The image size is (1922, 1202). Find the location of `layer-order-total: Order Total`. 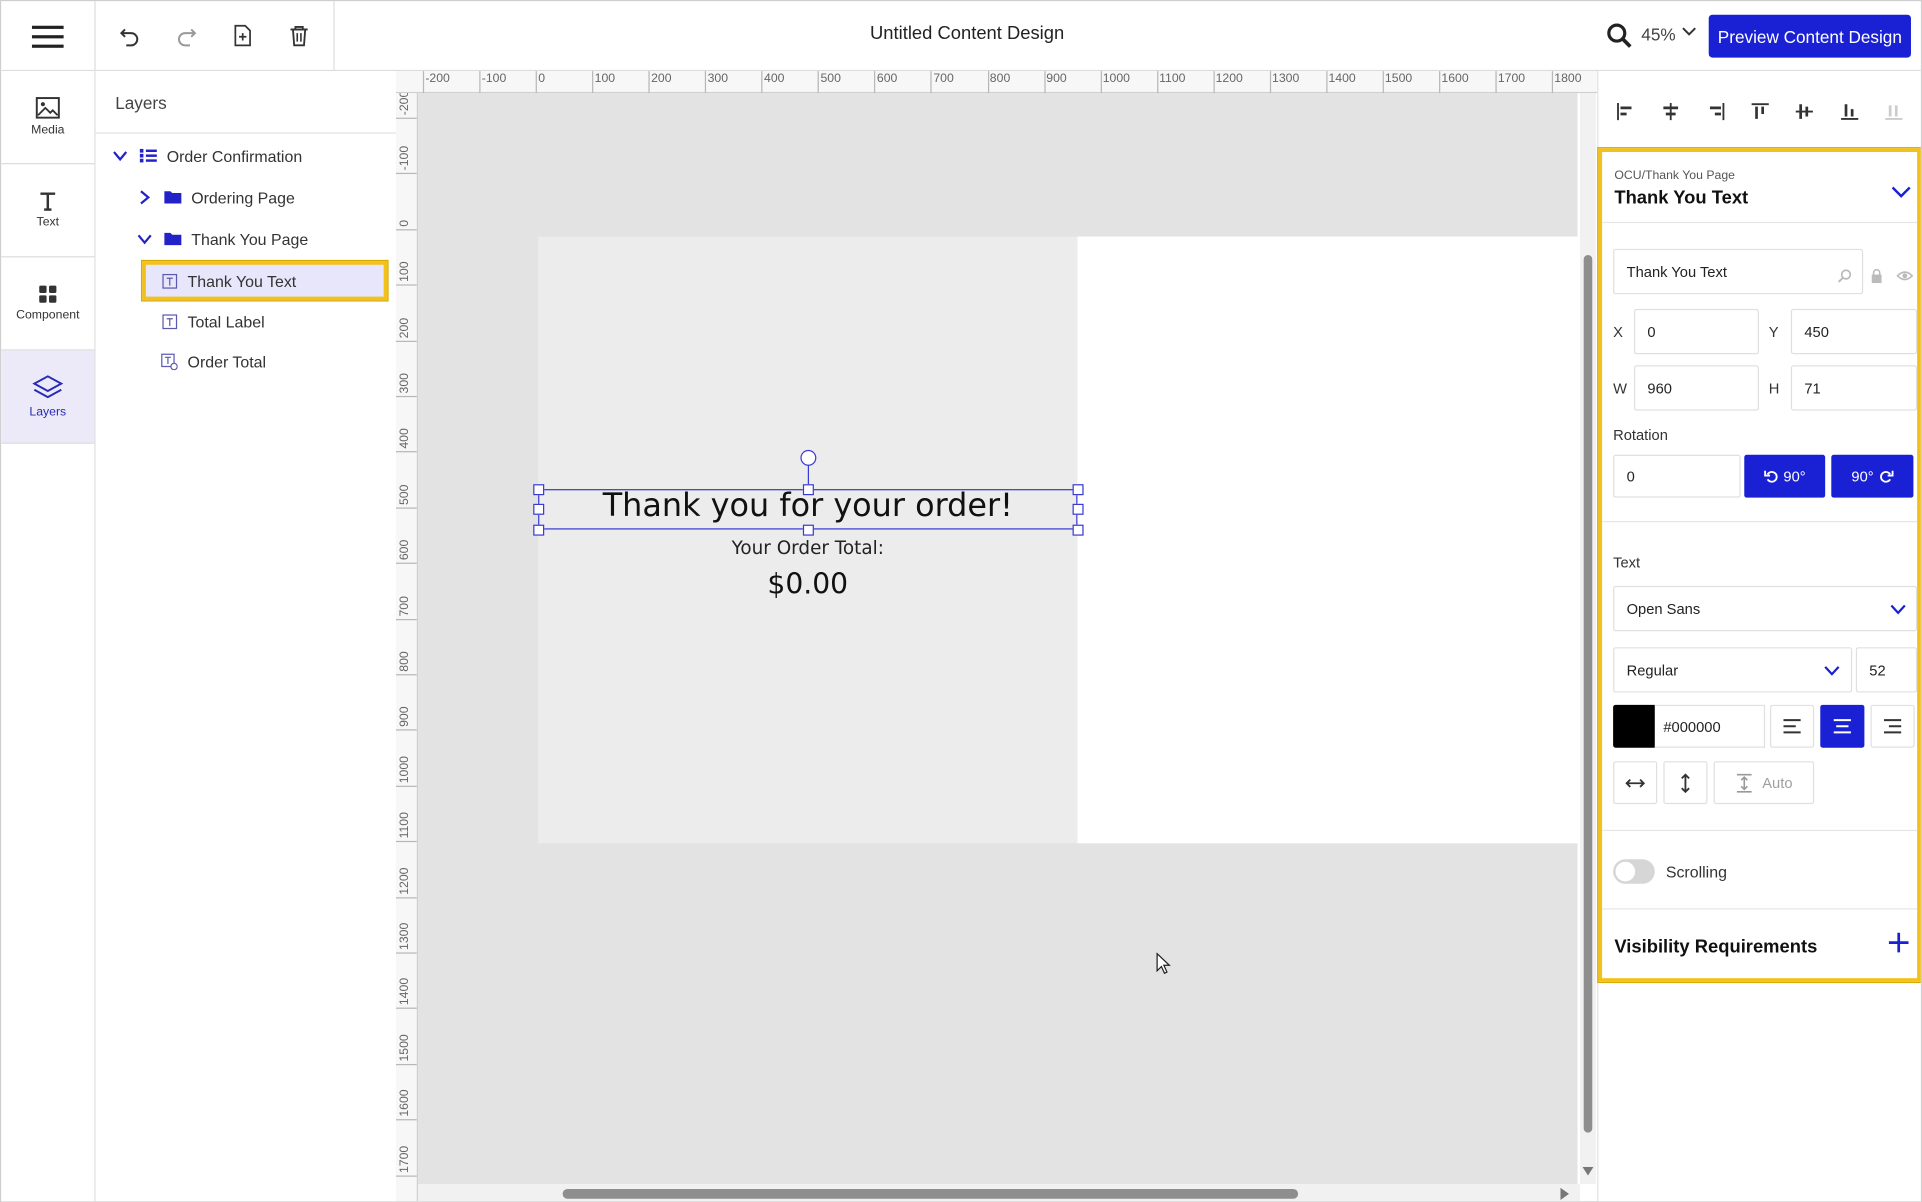

layer-order-total: Order Total is located at coordinates (212, 361).